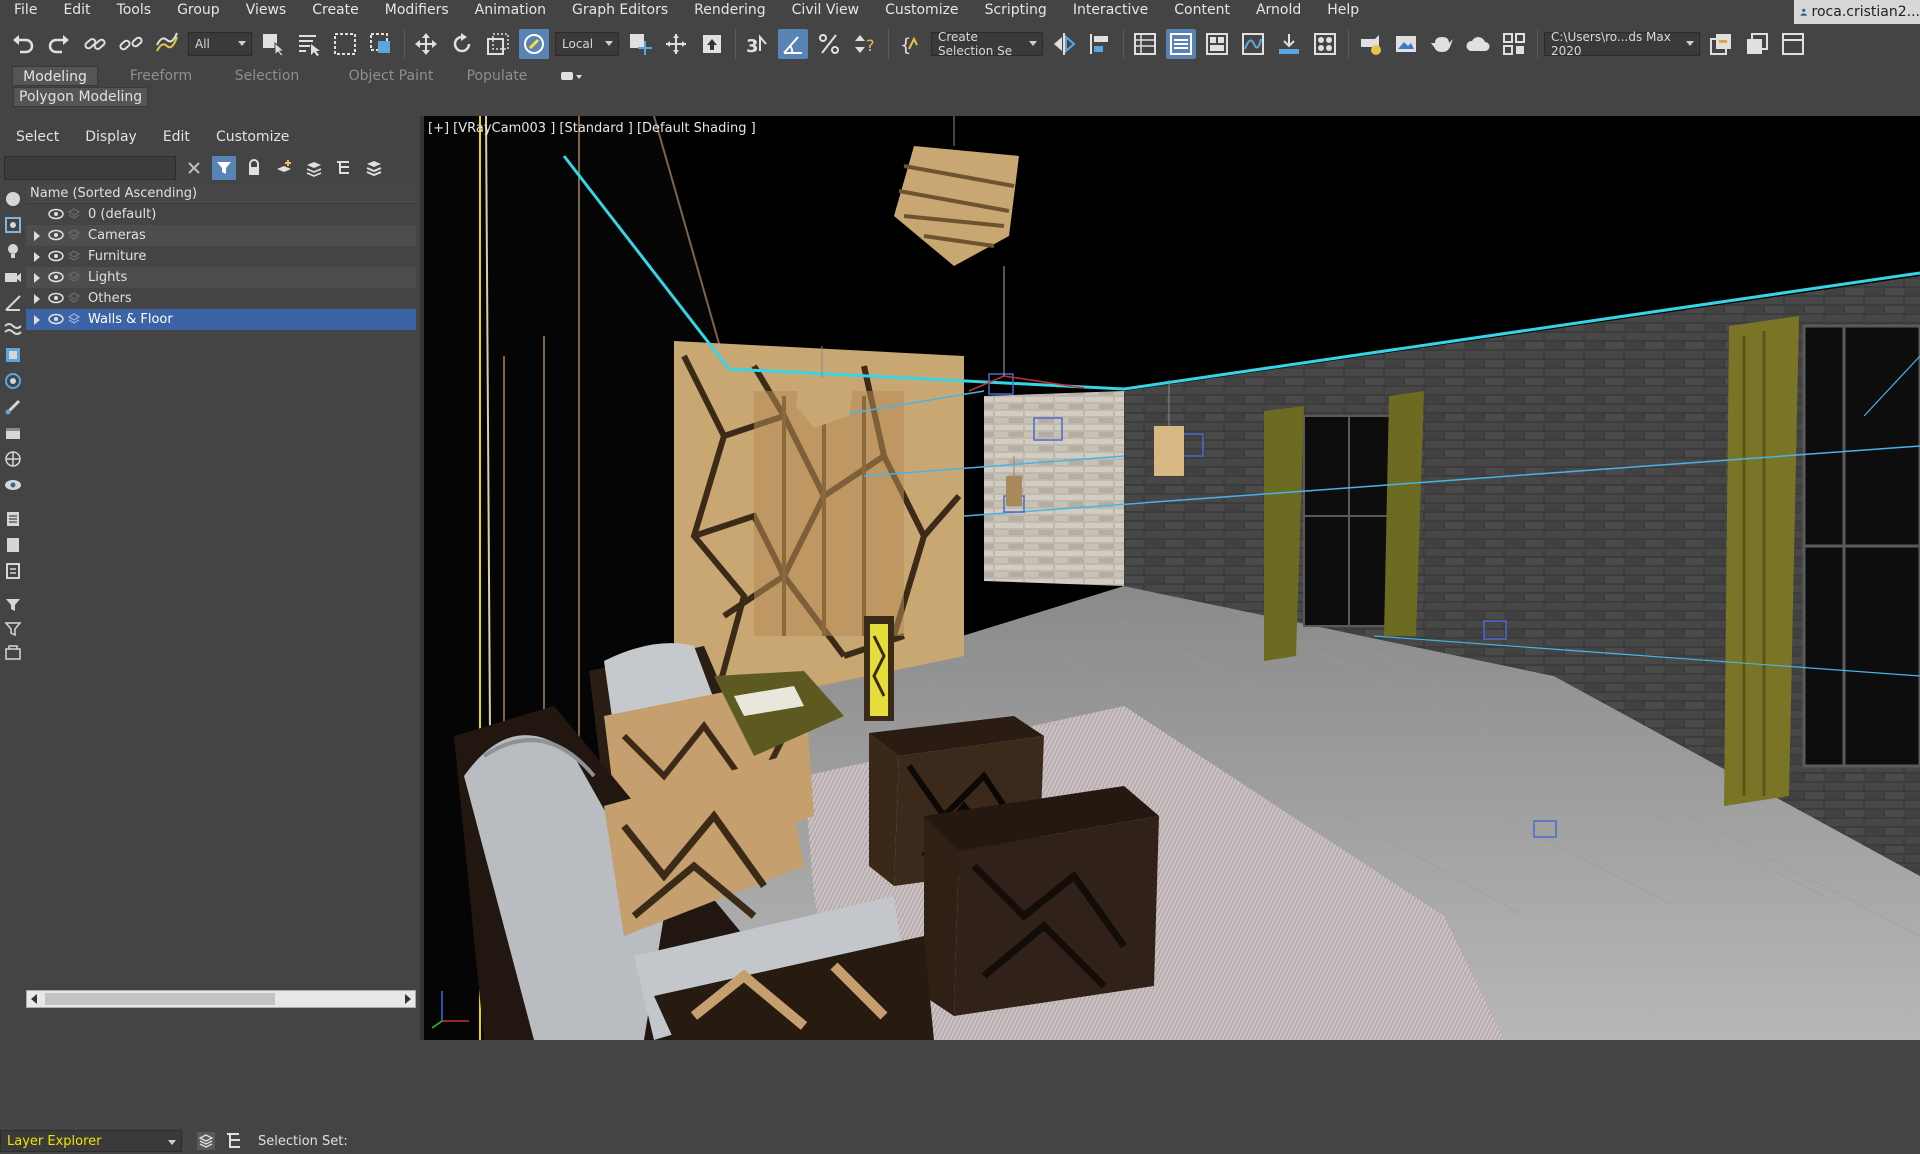 The image size is (1920, 1154). Describe the element at coordinates (131, 44) in the screenshot. I see `unlink-button` at that location.